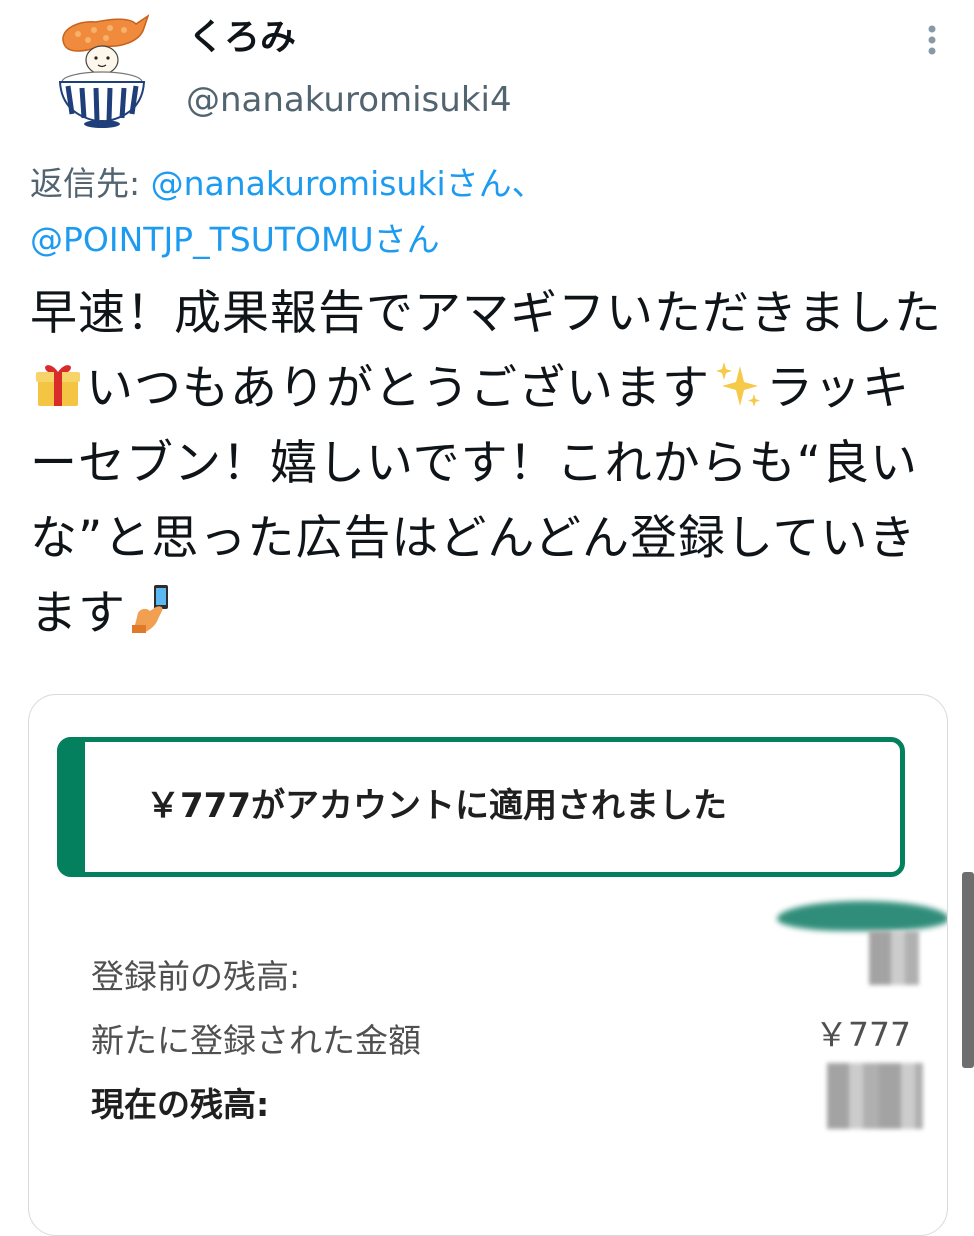  Describe the element at coordinates (349, 100) in the screenshot. I see `user-handle: @nanakuromisuki4` at that location.